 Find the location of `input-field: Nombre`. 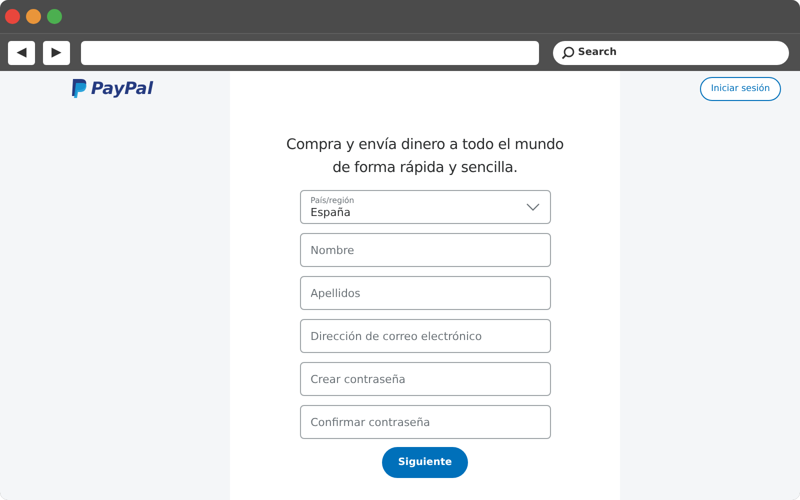

input-field: Nombre is located at coordinates (425, 250).